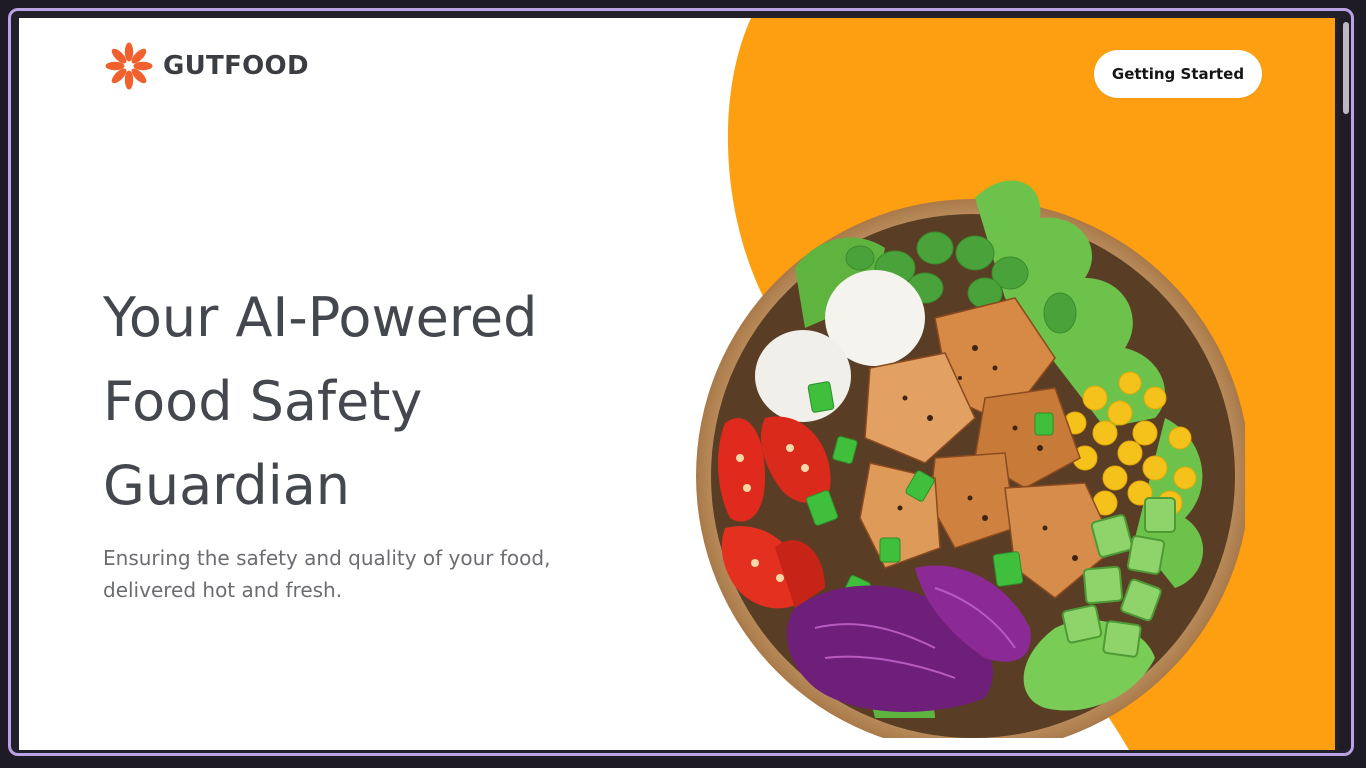  Describe the element at coordinates (129, 66) in the screenshot. I see `sunburst-flower-icon` at that location.